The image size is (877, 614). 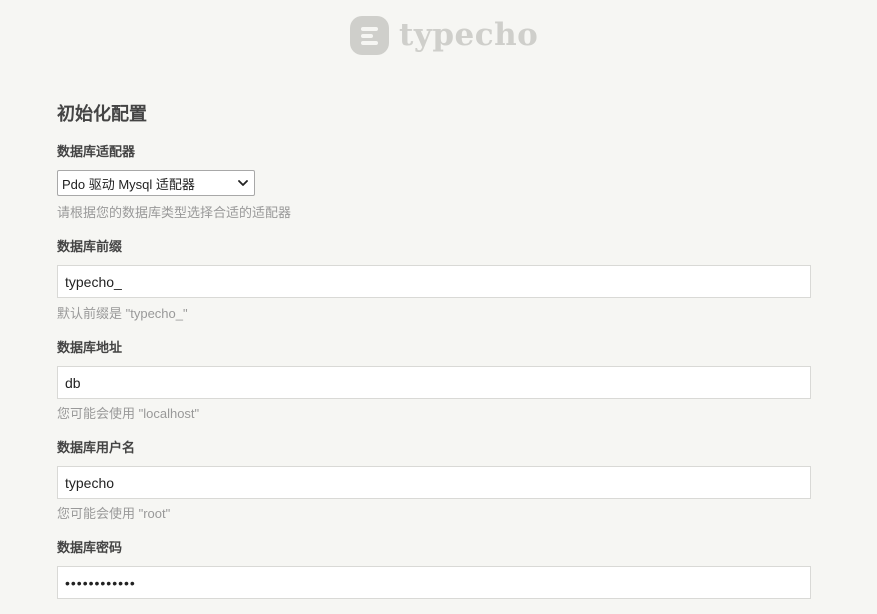 I want to click on user-label: 数据库用户名, so click(x=96, y=447).